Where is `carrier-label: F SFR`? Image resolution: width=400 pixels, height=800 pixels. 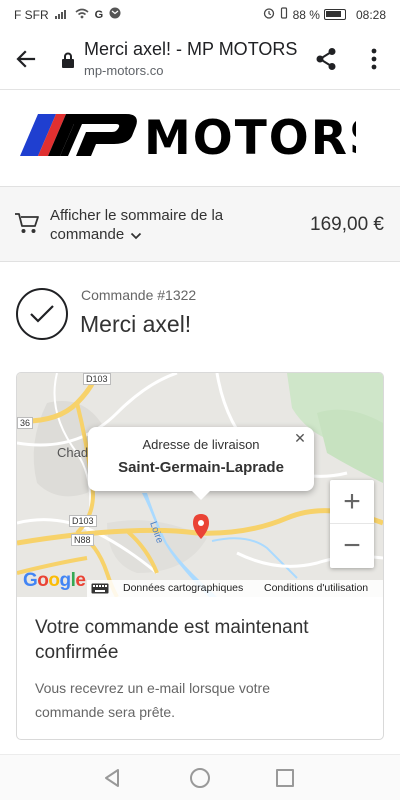
carrier-label: F SFR is located at coordinates (31, 14).